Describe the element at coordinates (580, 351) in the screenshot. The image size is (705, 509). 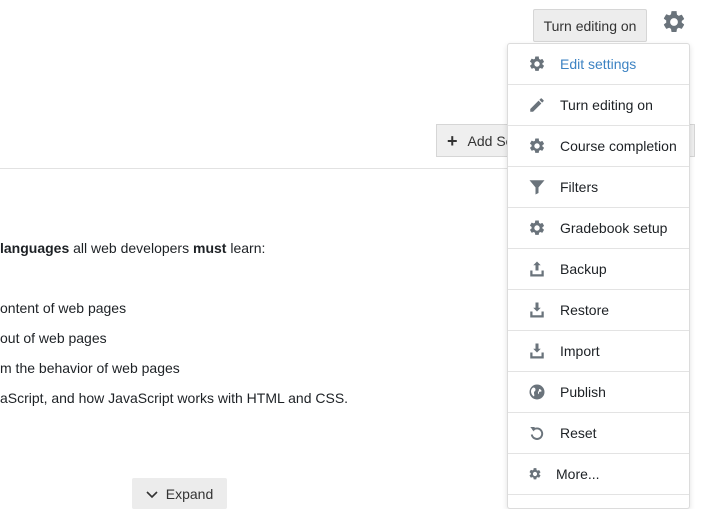
I see `menu-item-label: Import` at that location.